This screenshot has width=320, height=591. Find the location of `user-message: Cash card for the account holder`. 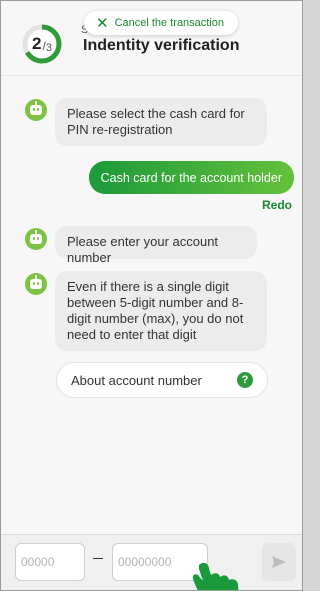

user-message: Cash card for the account holder is located at coordinates (191, 177).